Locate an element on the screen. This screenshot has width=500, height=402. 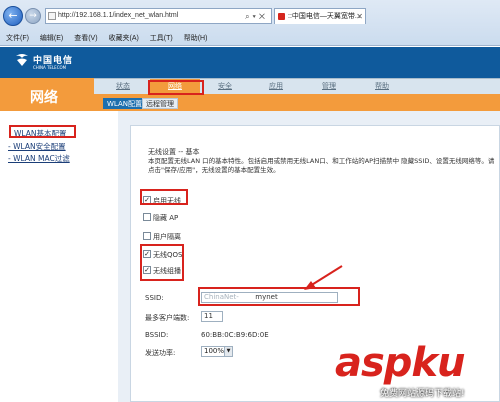
watermark: aspku 免费网站源码下载站! is located at coordinates (415, 371).